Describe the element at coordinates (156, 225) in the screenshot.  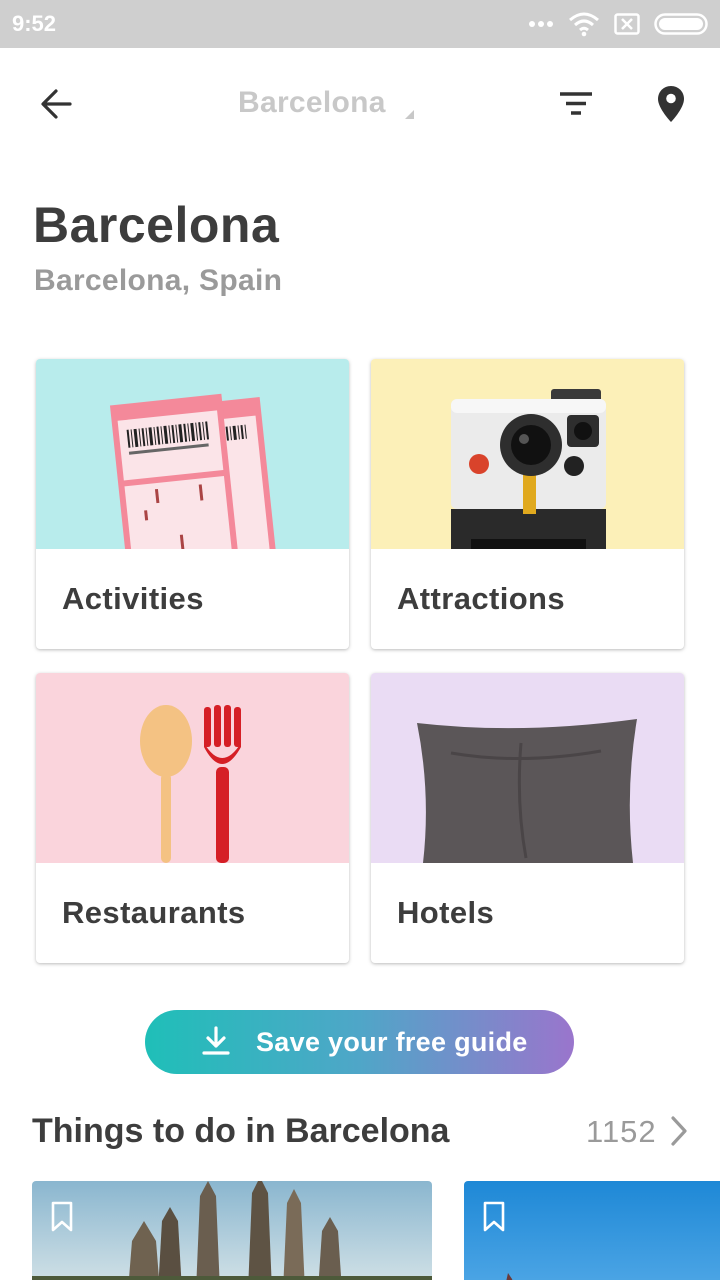
I see `page-title: Barcelona` at that location.